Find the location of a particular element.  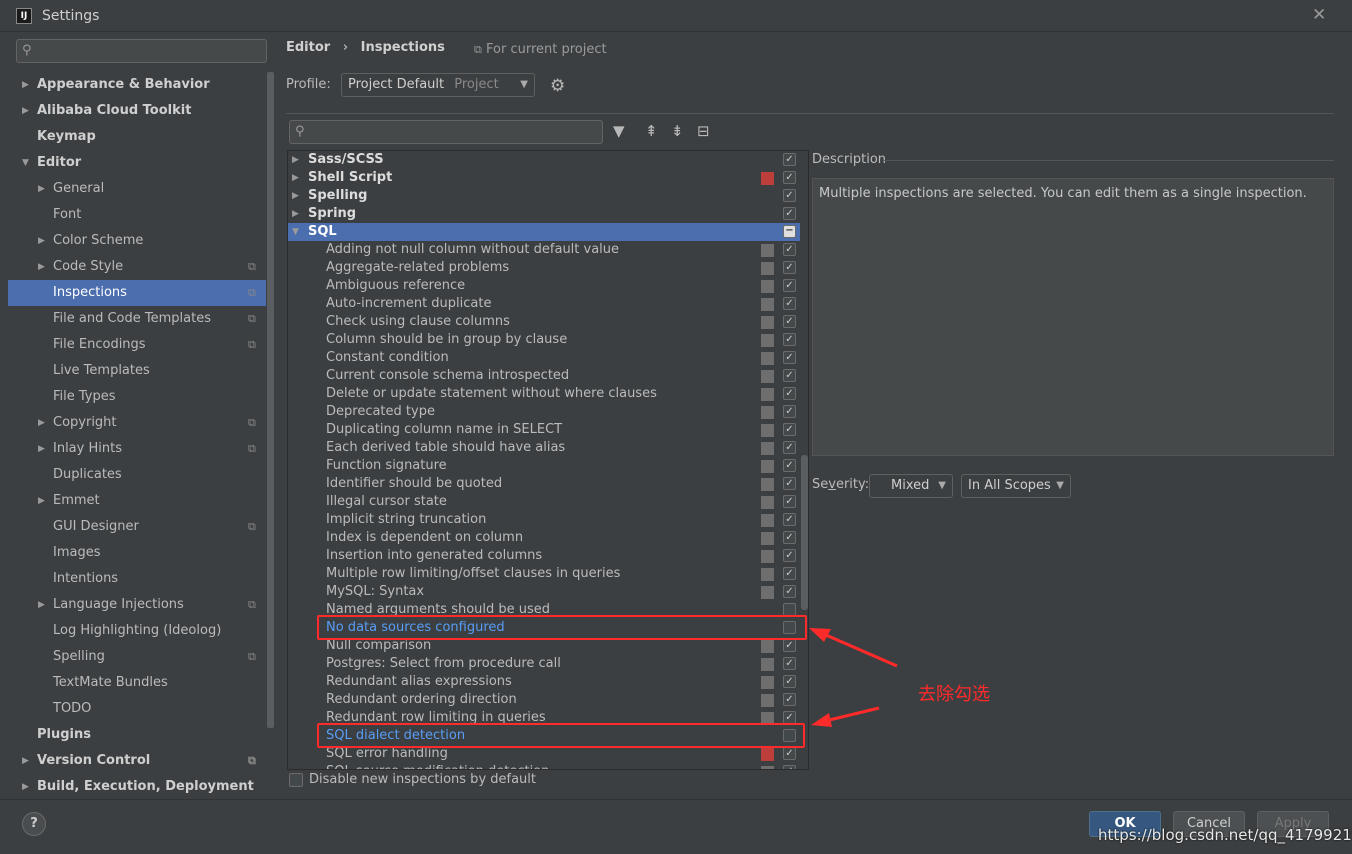

sidebar-item-inlay-hints: ▶ Inlay Hints ⧉ is located at coordinates (137, 449).